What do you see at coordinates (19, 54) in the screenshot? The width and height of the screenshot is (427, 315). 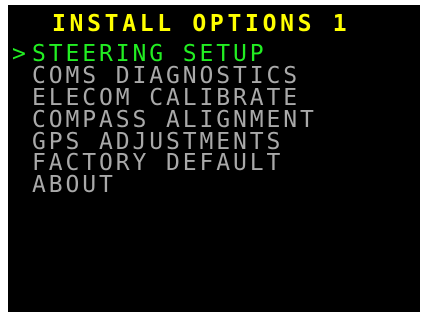 I see `selection-cursor-icon: >` at bounding box center [19, 54].